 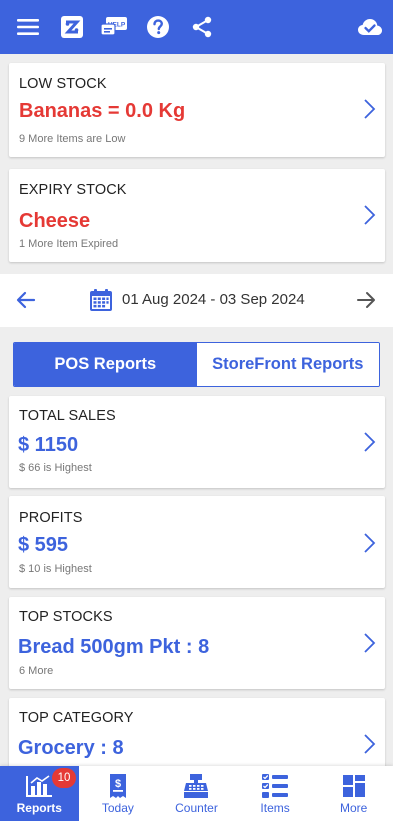 What do you see at coordinates (102, 111) in the screenshot?
I see `low-stock-highlight: Bananas = 0.0 Kg` at bounding box center [102, 111].